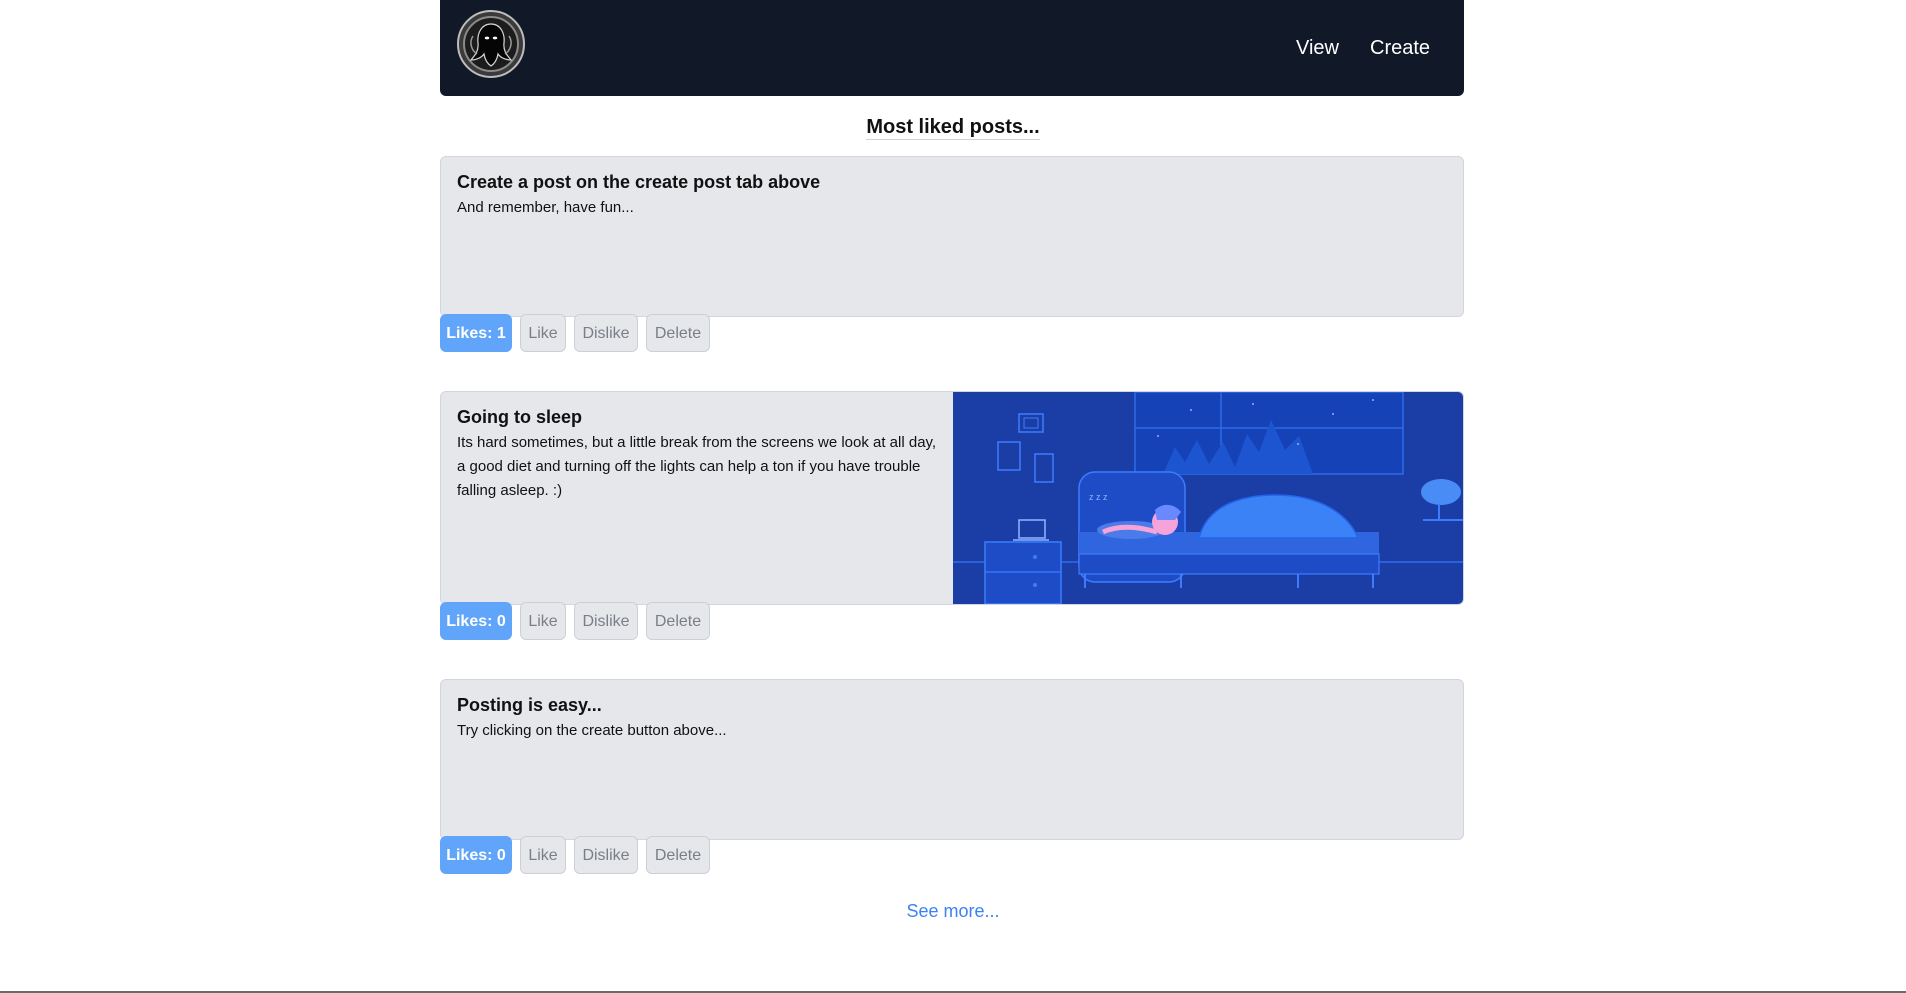  Describe the element at coordinates (1903, 440) in the screenshot. I see `scrollbar-track` at that location.